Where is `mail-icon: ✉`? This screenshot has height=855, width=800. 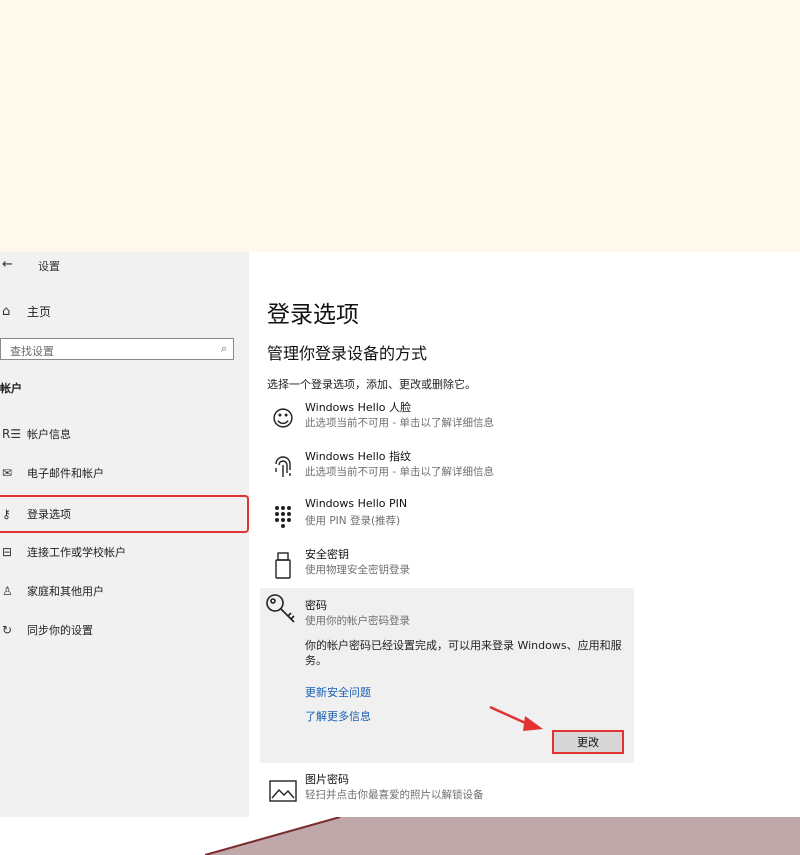
mail-icon: ✉ is located at coordinates (7, 473).